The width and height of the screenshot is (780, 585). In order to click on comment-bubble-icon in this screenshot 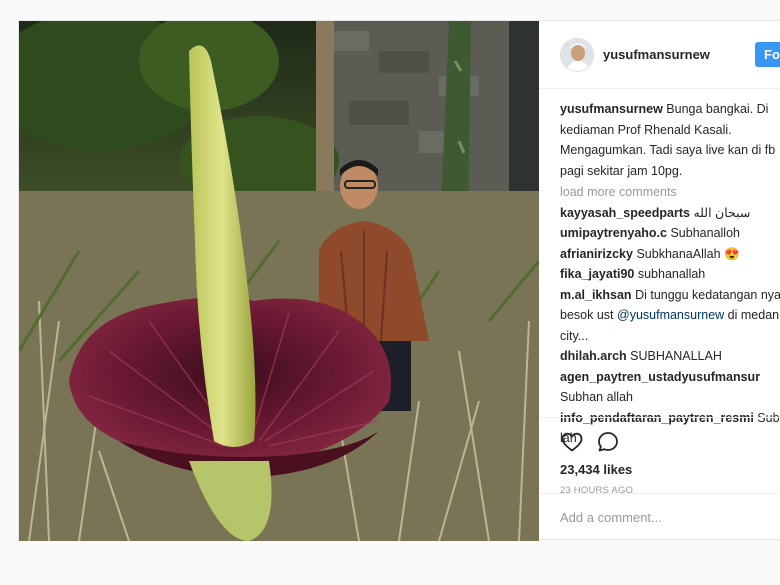, I will do `click(608, 442)`.